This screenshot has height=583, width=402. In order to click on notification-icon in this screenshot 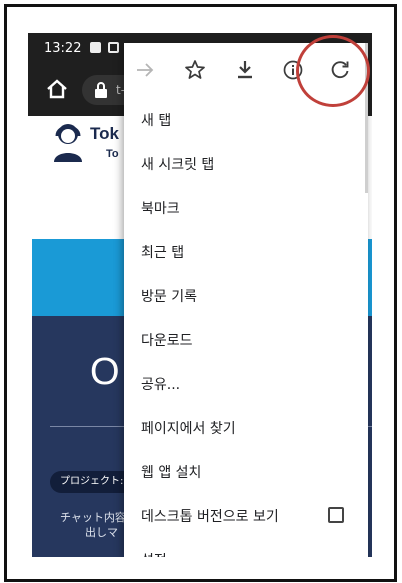, I will do `click(113, 47)`.